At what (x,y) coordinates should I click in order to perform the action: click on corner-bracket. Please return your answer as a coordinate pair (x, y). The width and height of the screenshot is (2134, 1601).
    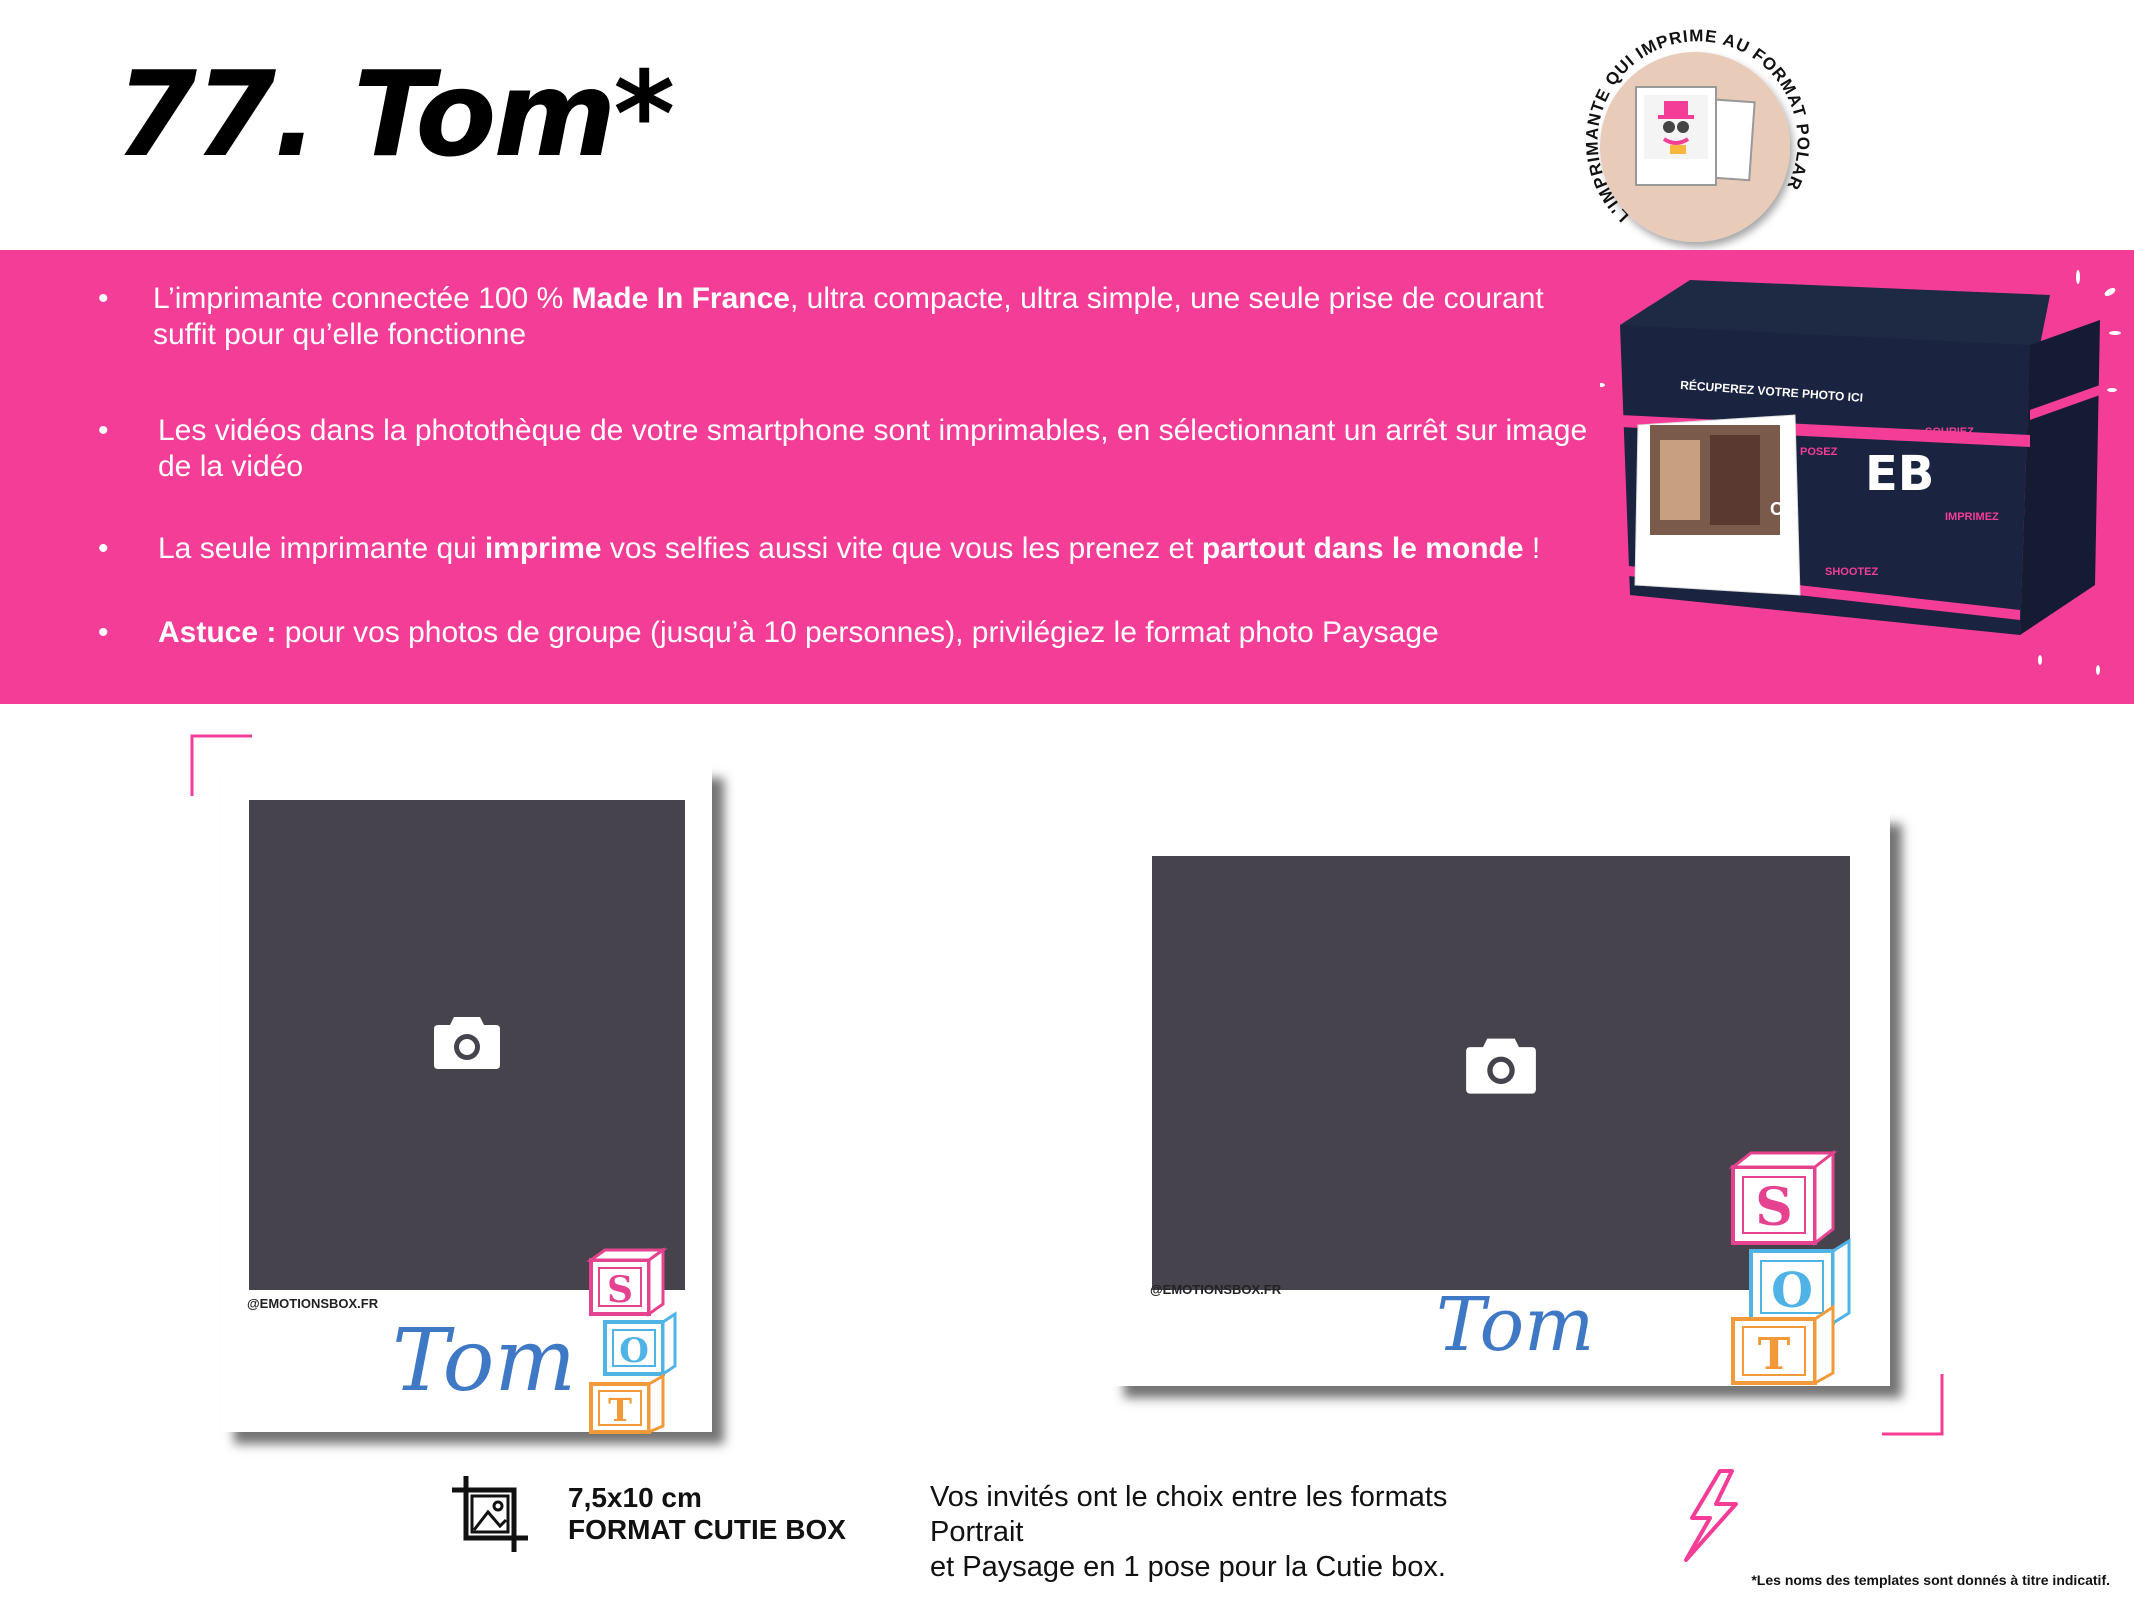
    Looking at the image, I should click on (1913, 1405).